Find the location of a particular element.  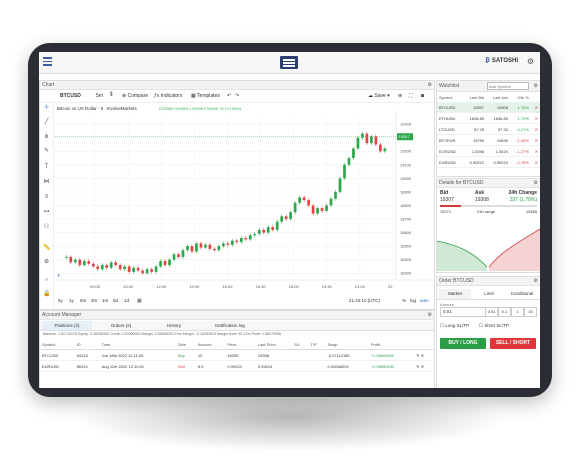

watchlist-row: EURUSD 0.99221 0.99224 -0.76% ✕ is located at coordinates (488, 162).